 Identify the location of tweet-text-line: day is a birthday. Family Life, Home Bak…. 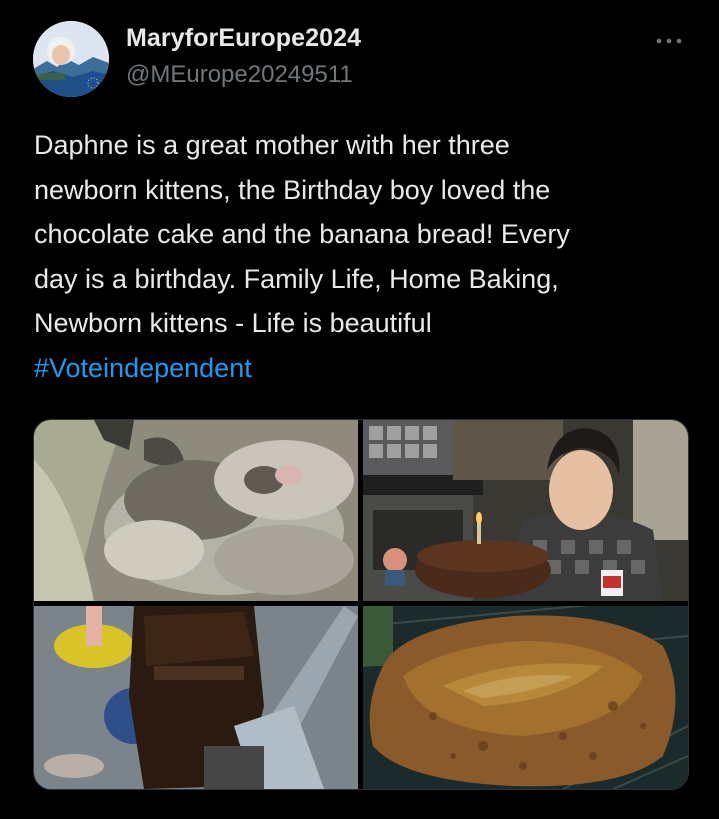
(296, 278).